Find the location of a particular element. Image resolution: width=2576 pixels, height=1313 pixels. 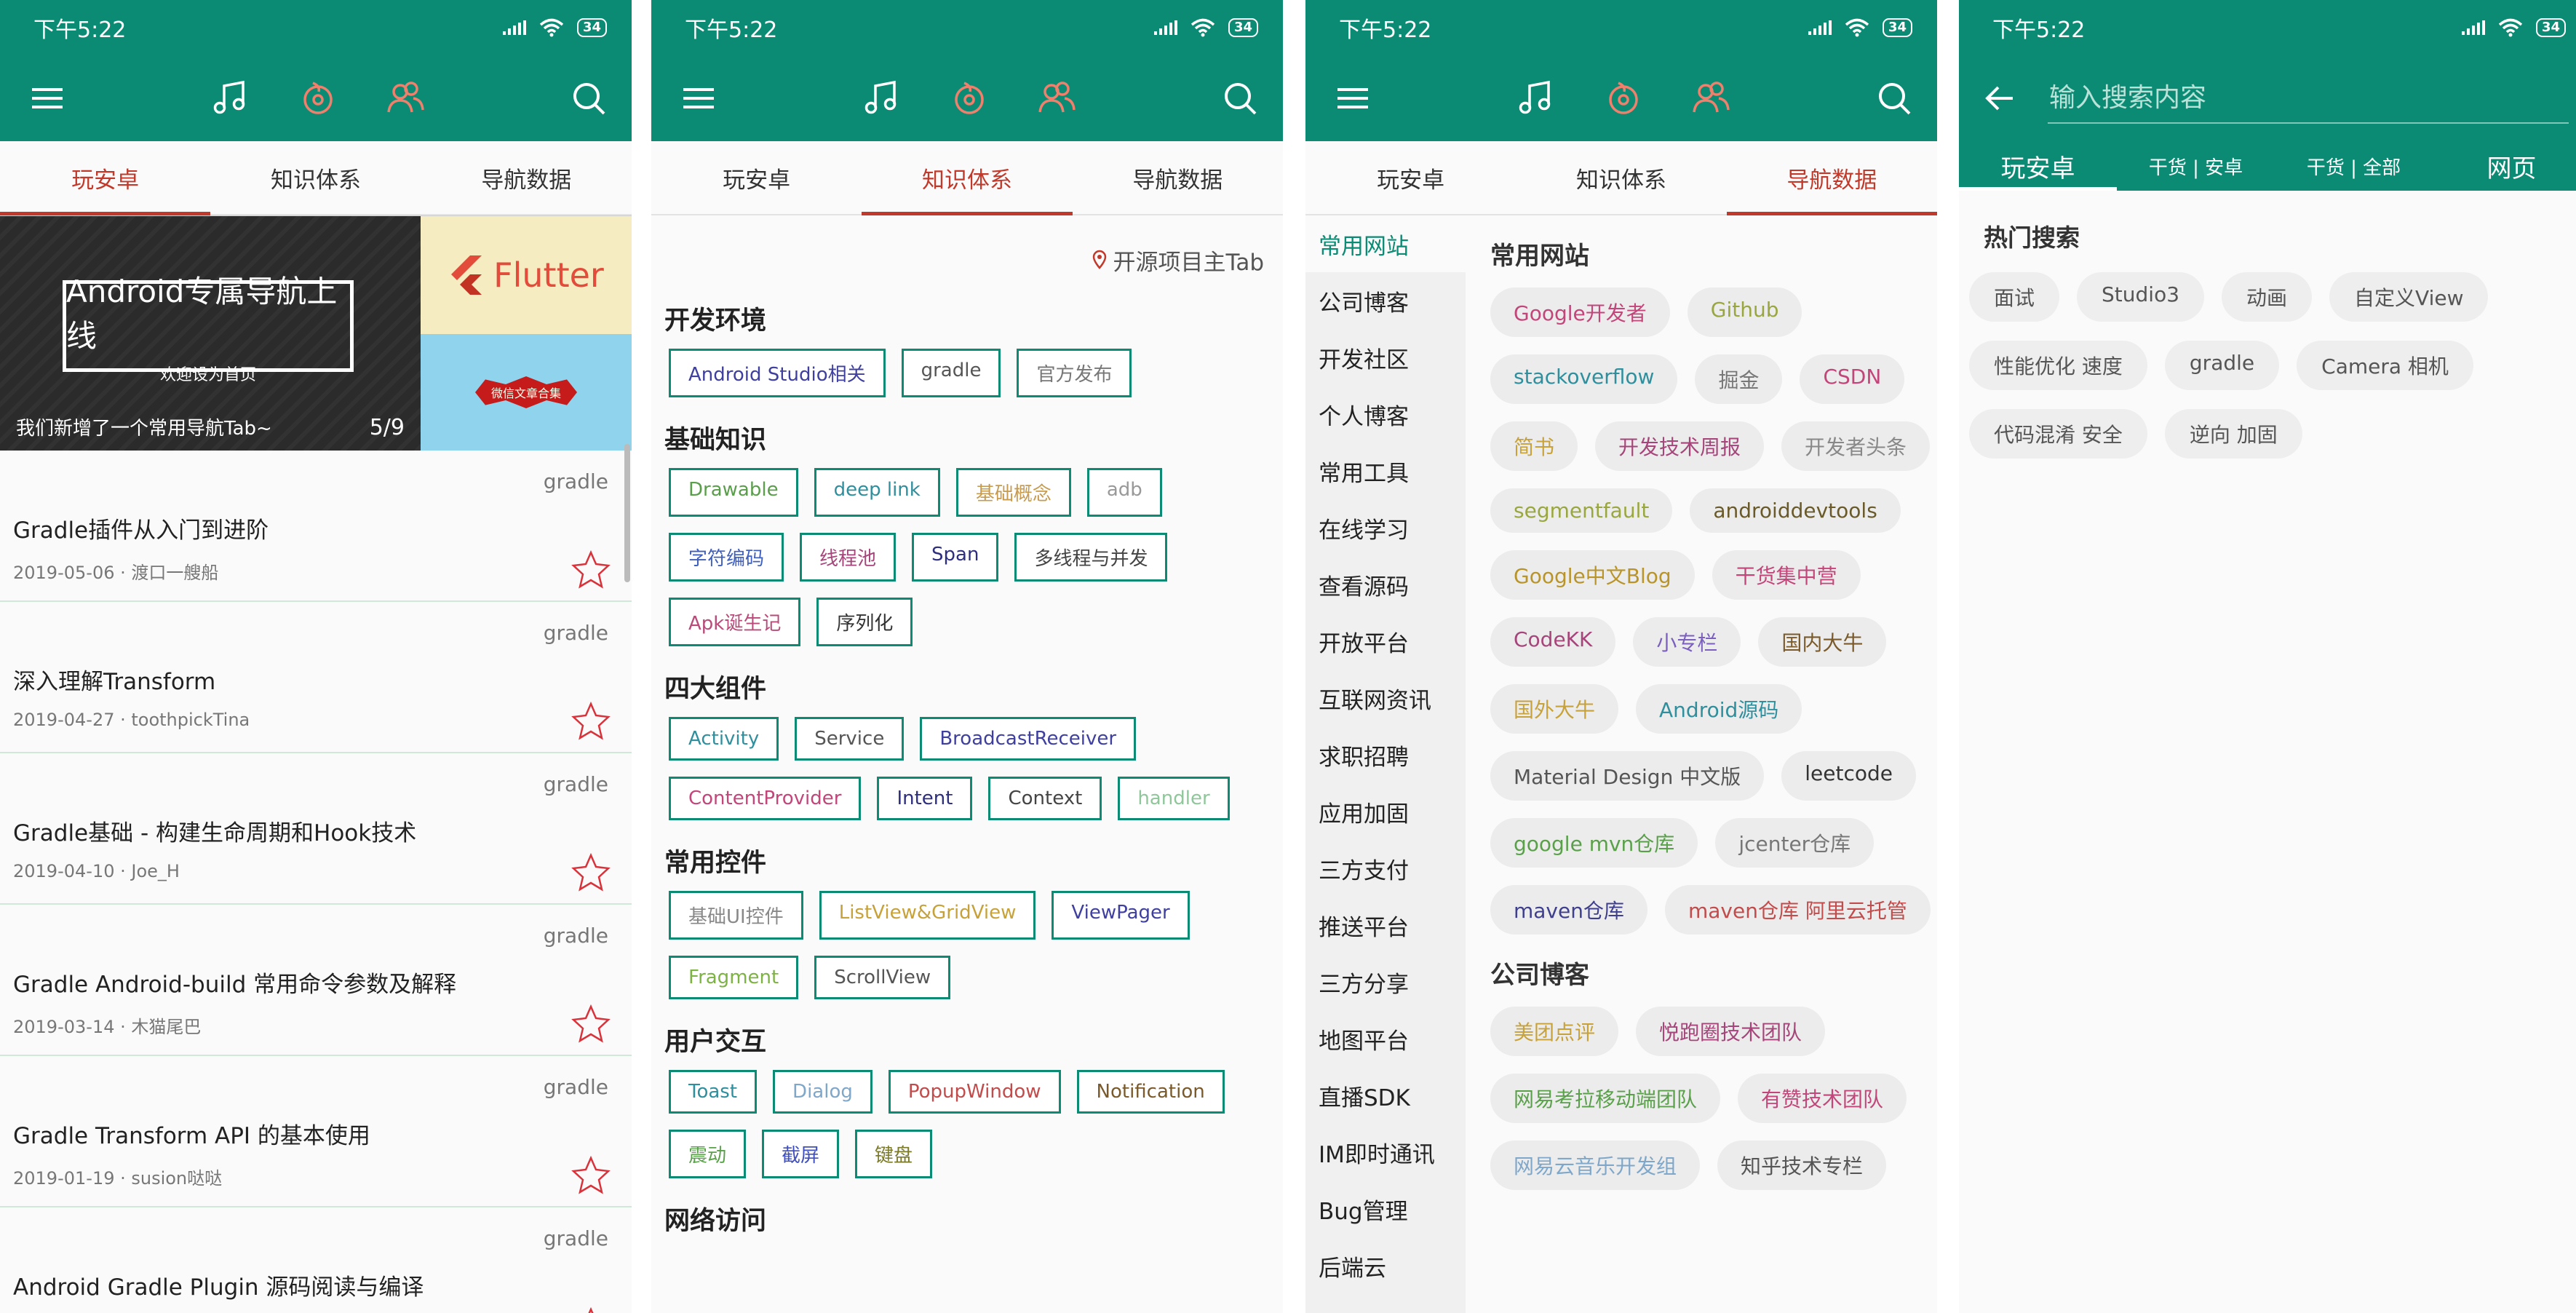

knowledge-chip: 基础UI控件 is located at coordinates (736, 915).